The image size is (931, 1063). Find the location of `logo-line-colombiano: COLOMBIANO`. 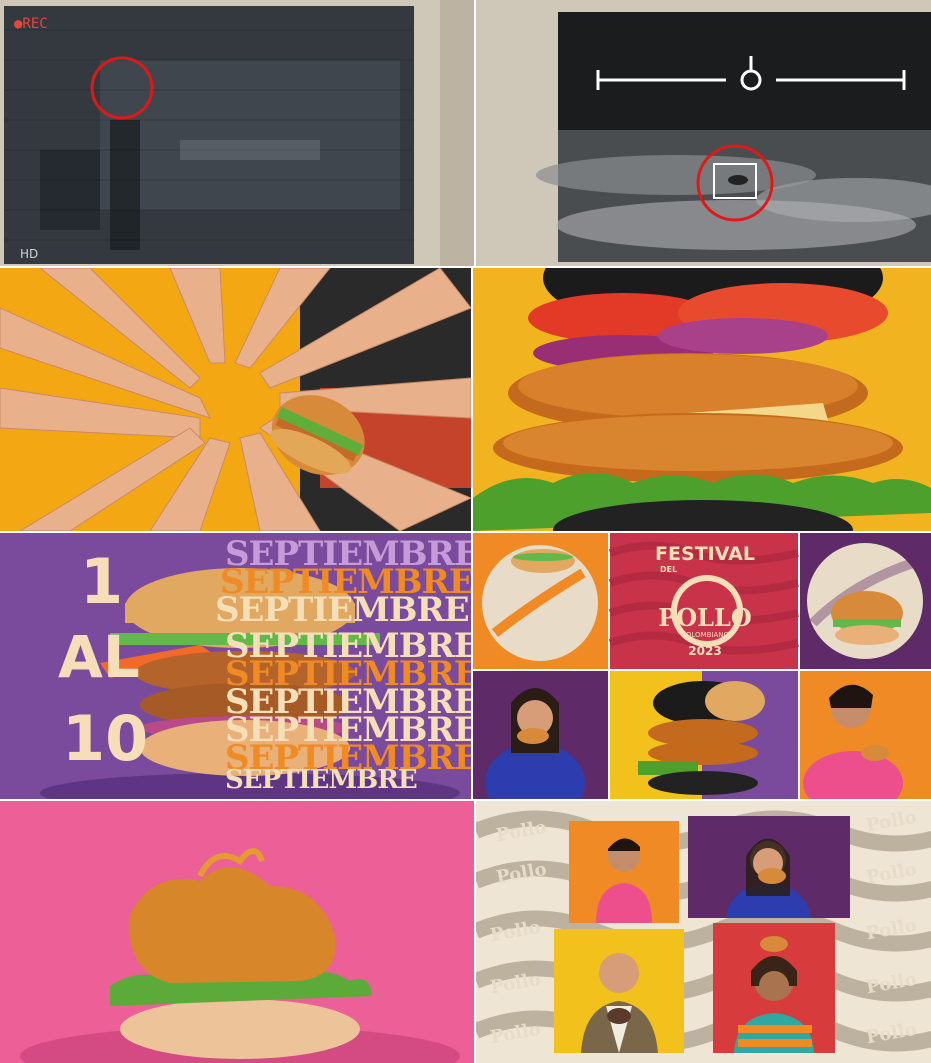

logo-line-colombiano: COLOMBIANO is located at coordinates (705, 635).